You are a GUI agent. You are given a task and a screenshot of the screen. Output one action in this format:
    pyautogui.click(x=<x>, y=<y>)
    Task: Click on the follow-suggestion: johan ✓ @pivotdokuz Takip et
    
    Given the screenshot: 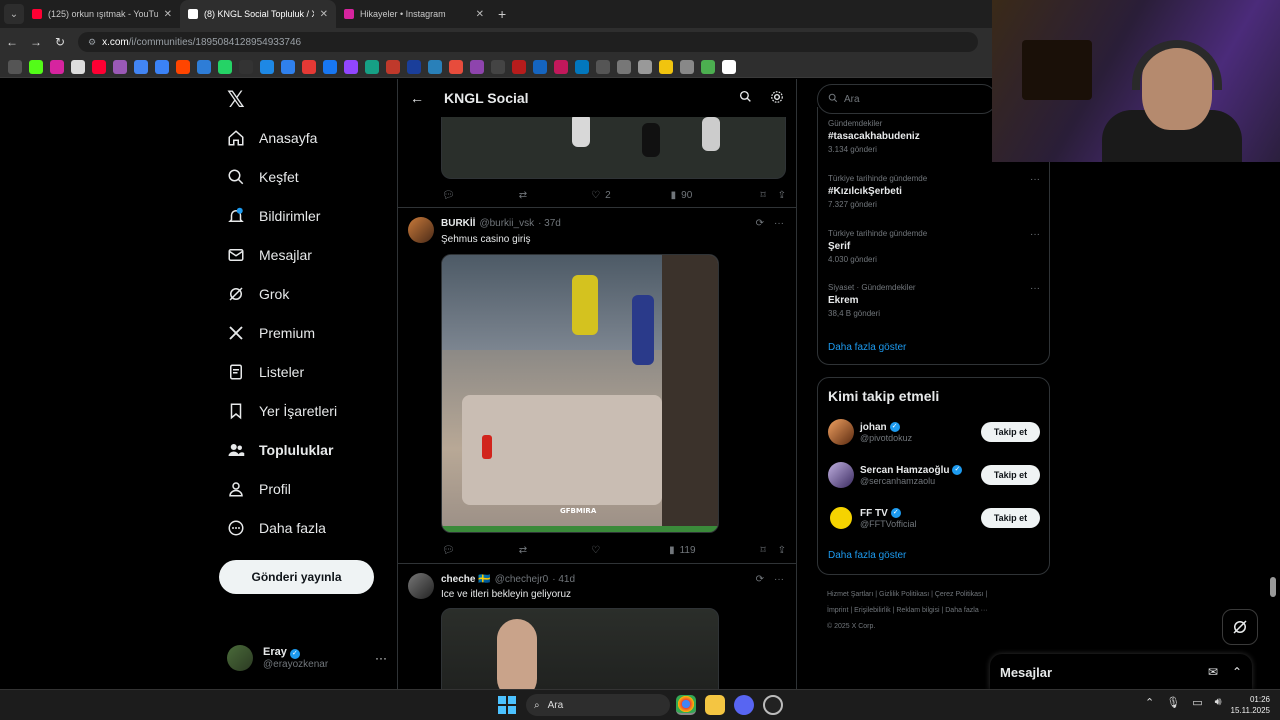 What is the action you would take?
    pyautogui.click(x=934, y=432)
    